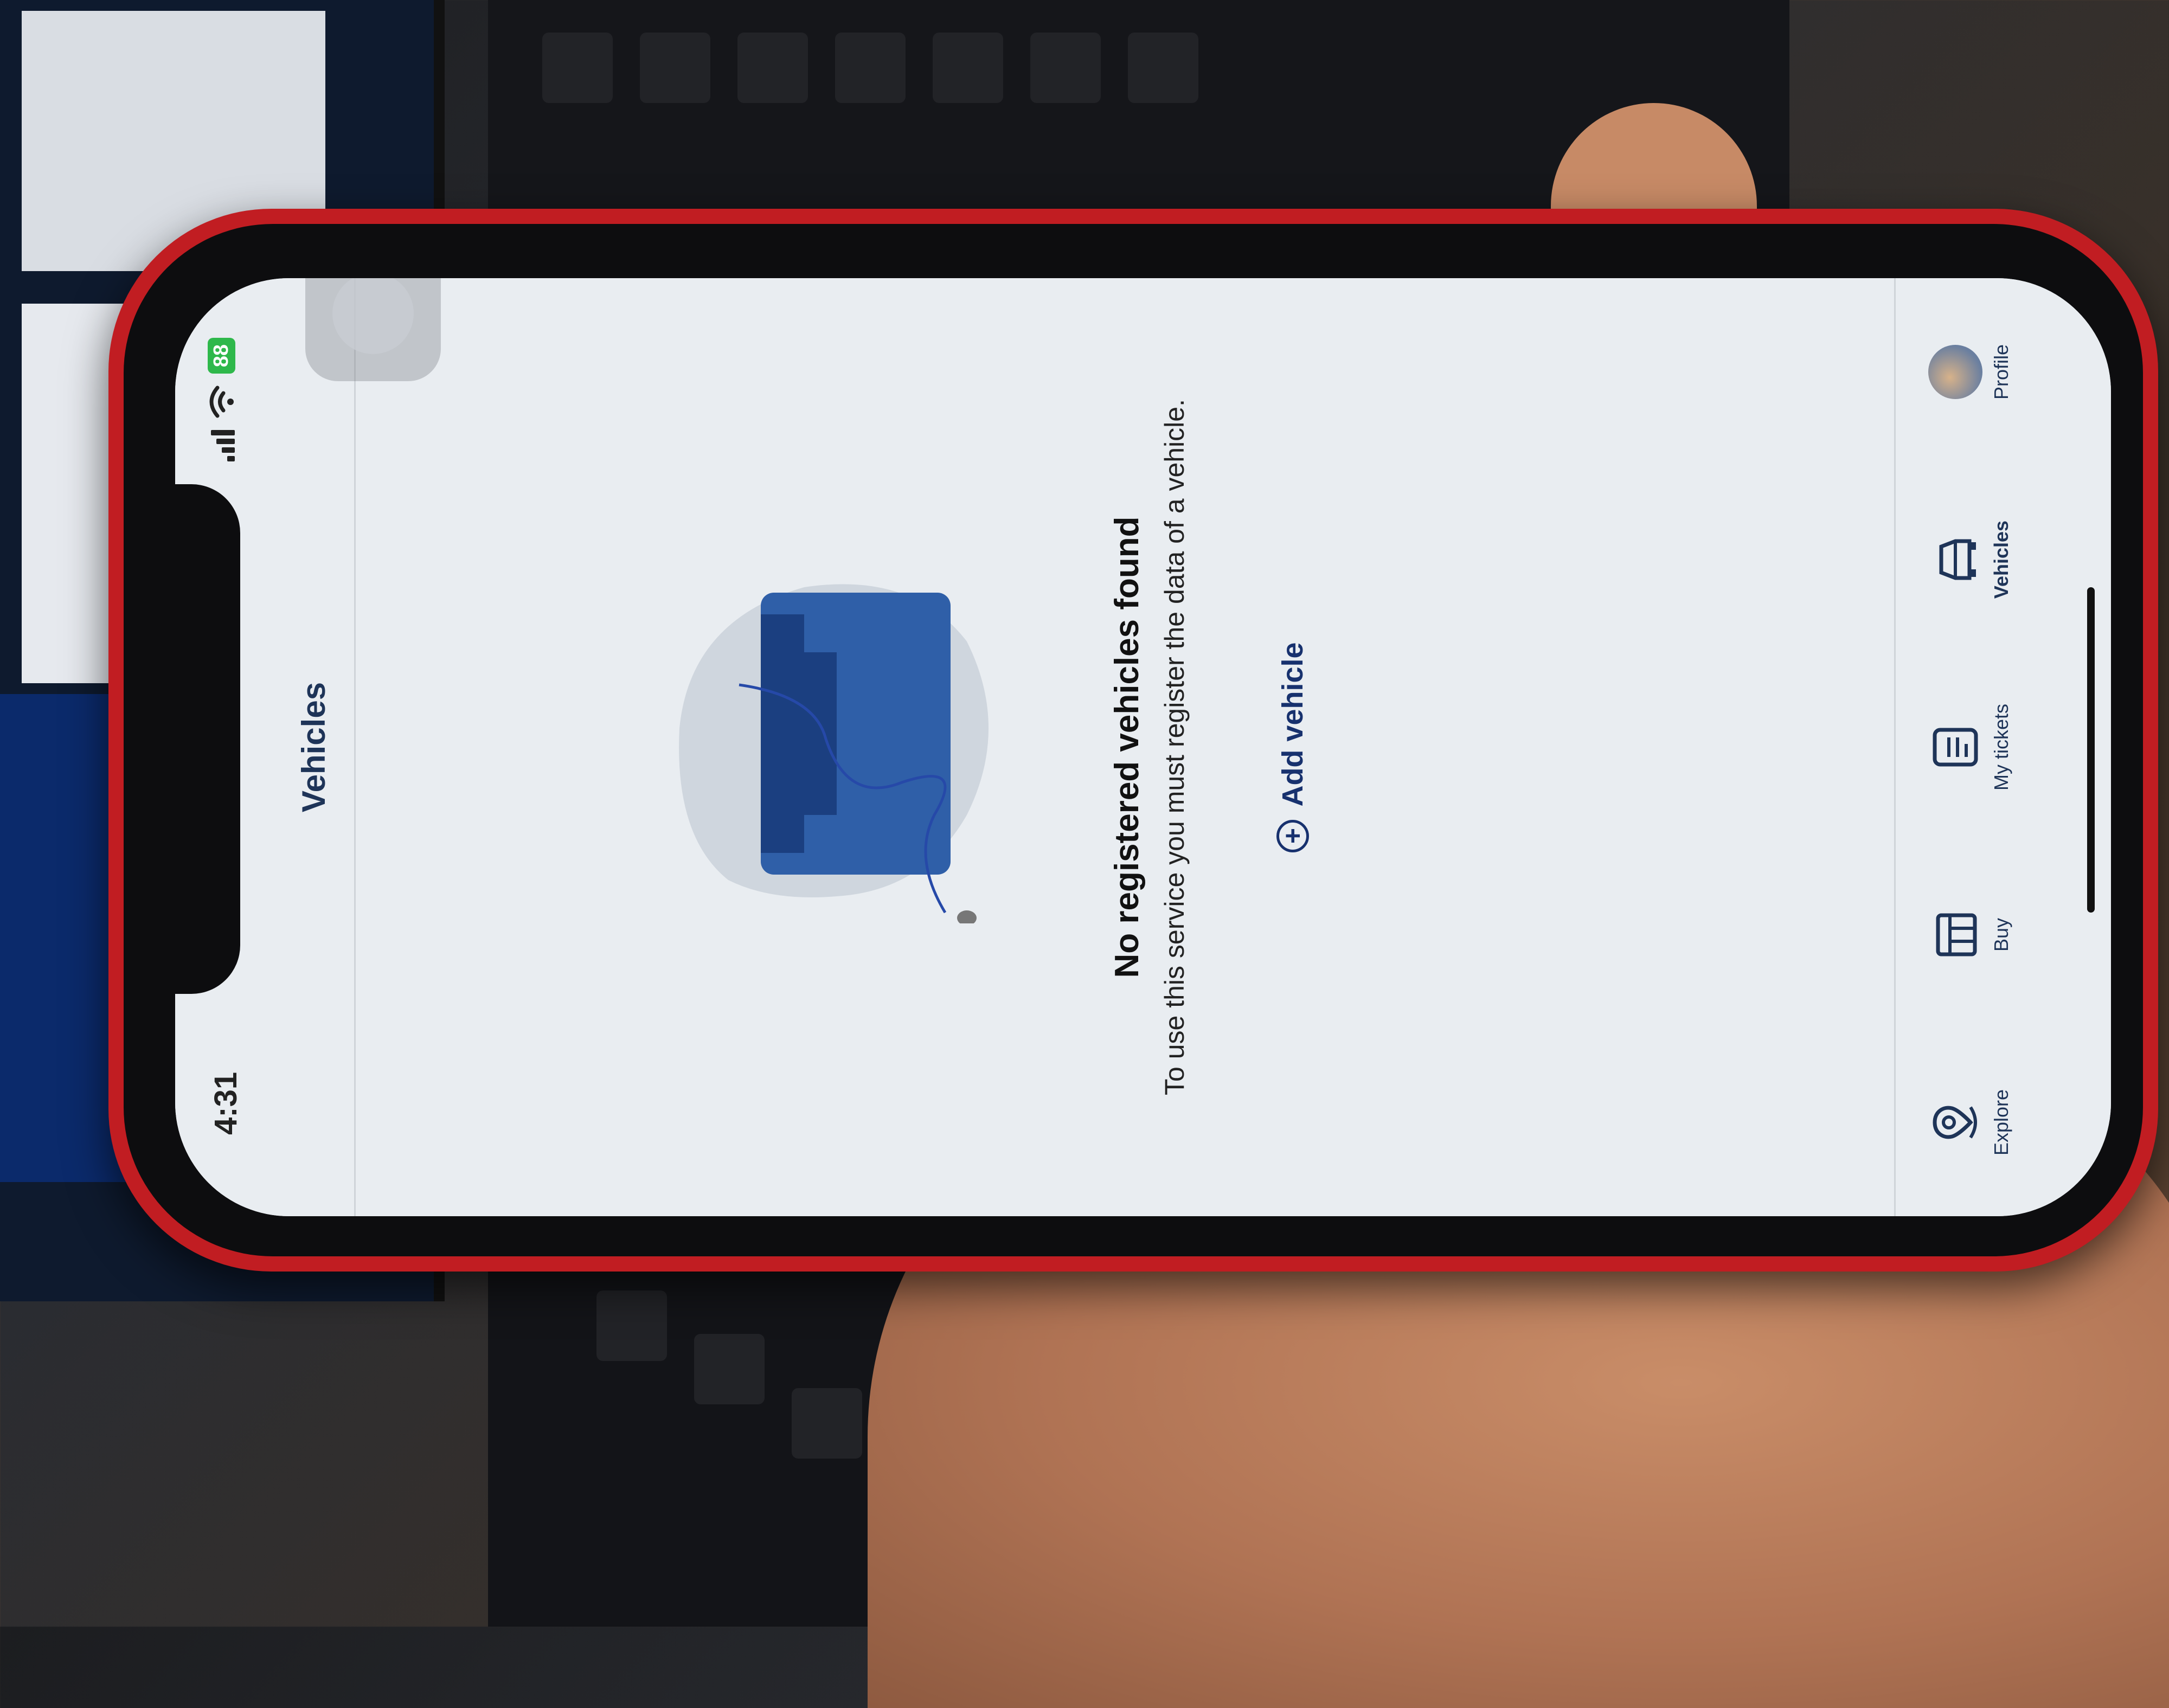 Image resolution: width=2169 pixels, height=1708 pixels. What do you see at coordinates (1127, 747) in the screenshot?
I see `empty-state-title: No registered vehicles found` at bounding box center [1127, 747].